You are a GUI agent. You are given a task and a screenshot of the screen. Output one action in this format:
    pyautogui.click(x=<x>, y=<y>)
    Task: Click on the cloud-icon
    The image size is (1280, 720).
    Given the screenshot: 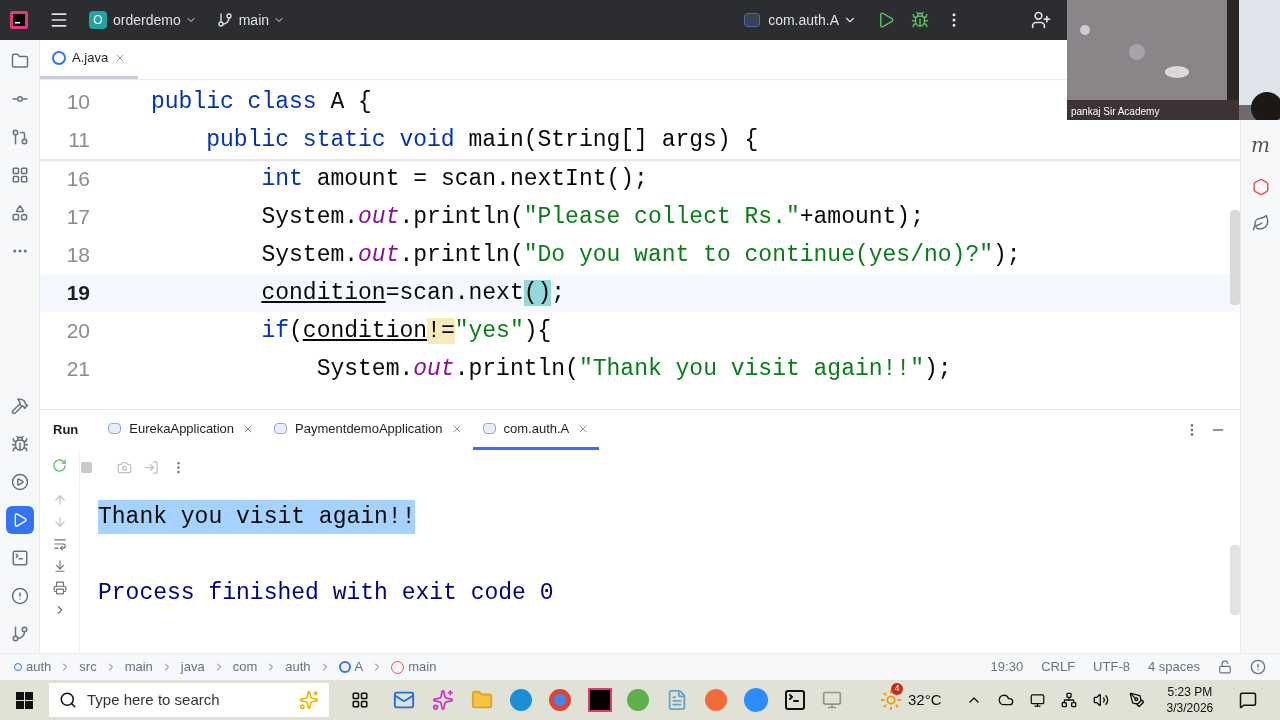 What is the action you would take?
    pyautogui.click(x=1005, y=700)
    